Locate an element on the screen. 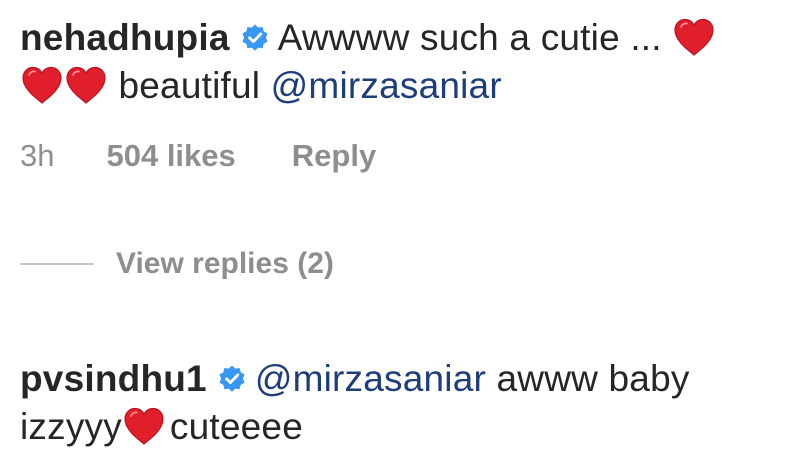 The width and height of the screenshot is (800, 457). comment-text: awww baby is located at coordinates (593, 378).